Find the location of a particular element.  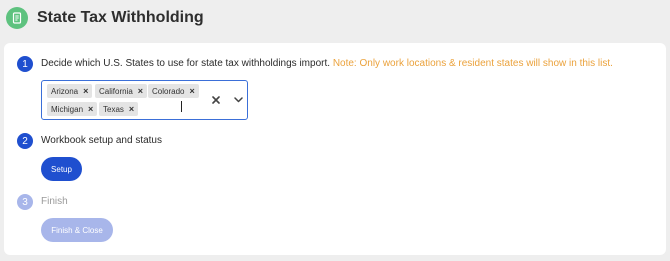

chip-california: California × is located at coordinates (121, 91).